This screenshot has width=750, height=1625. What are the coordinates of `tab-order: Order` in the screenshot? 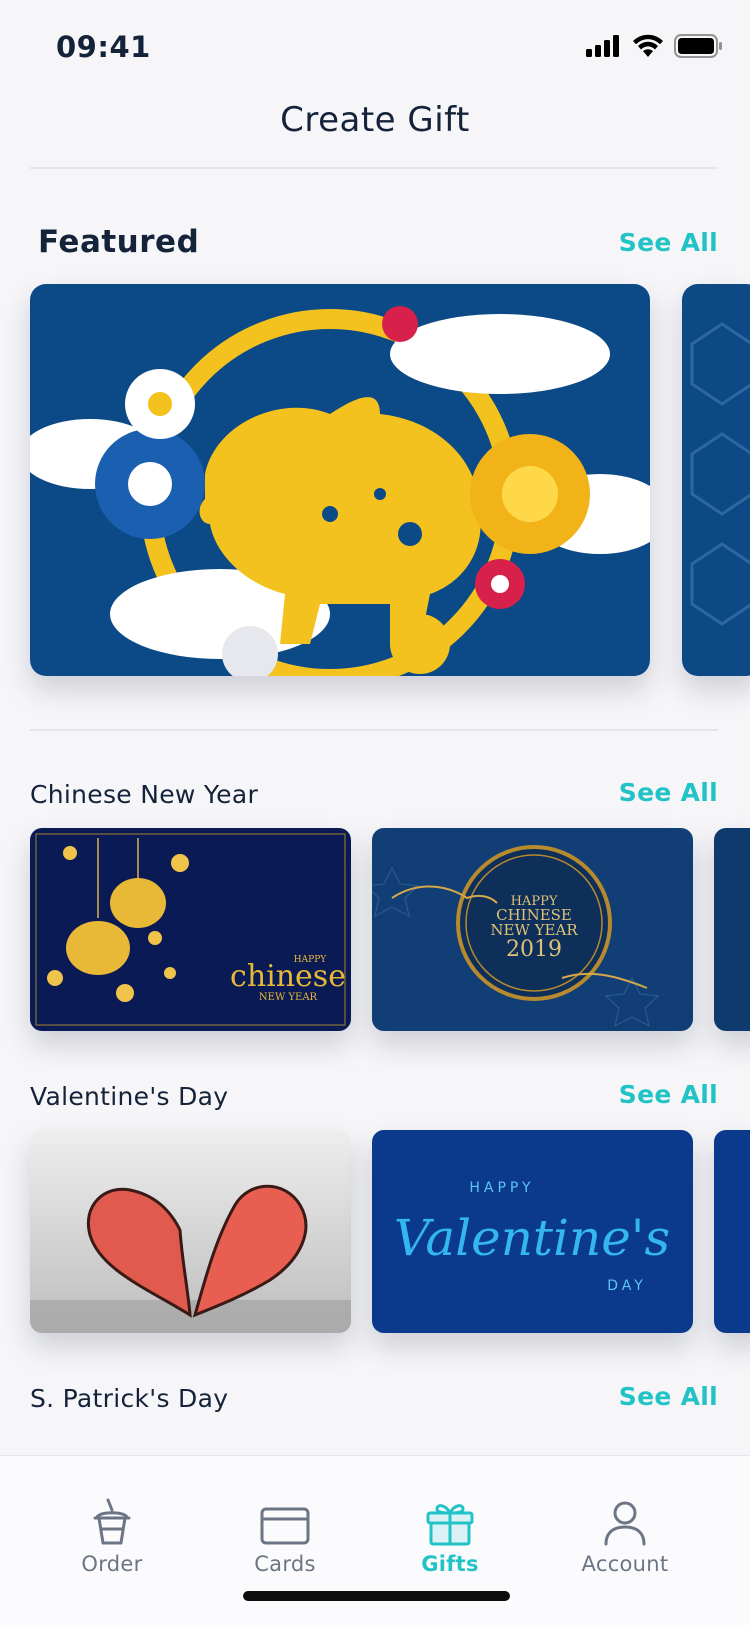 It's located at (112, 1516).